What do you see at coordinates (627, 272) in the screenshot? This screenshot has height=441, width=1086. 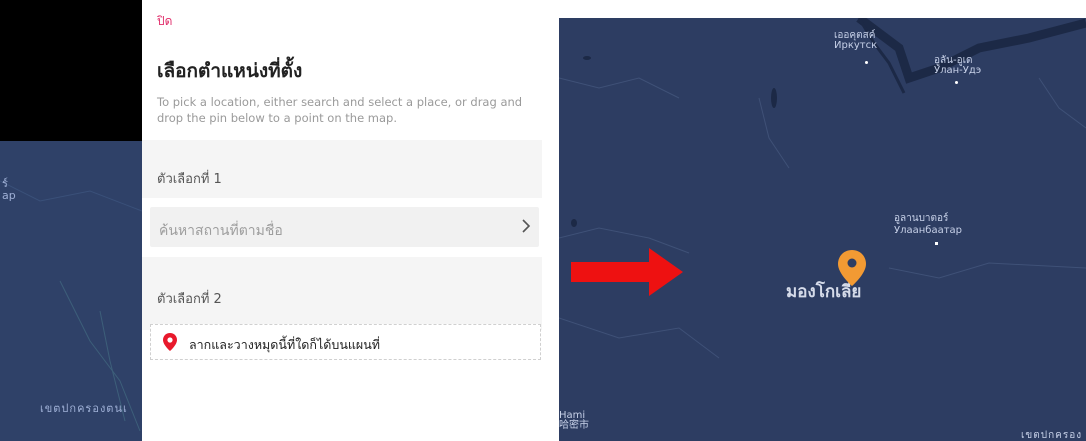 I see `red-arrow-annotation` at bounding box center [627, 272].